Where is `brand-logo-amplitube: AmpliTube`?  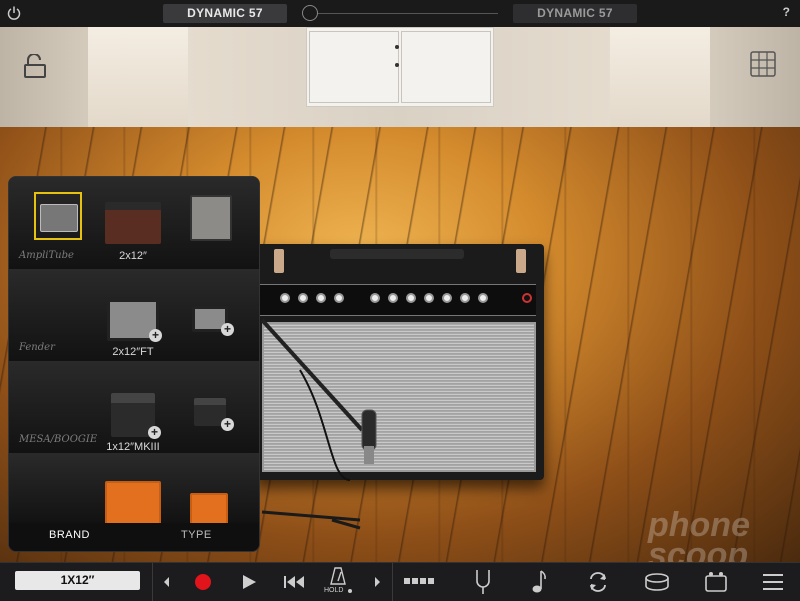 brand-logo-amplitube: AmpliTube is located at coordinates (46, 255).